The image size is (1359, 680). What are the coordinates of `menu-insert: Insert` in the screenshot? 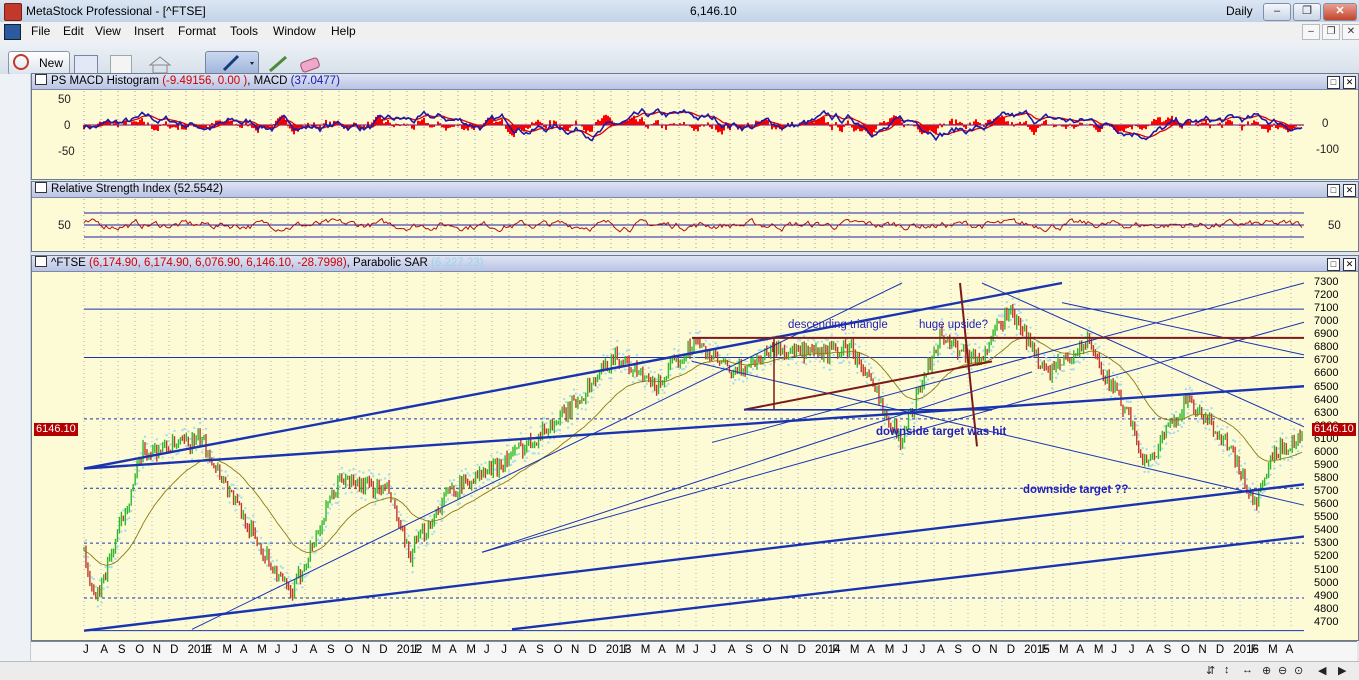 It's located at (149, 31).